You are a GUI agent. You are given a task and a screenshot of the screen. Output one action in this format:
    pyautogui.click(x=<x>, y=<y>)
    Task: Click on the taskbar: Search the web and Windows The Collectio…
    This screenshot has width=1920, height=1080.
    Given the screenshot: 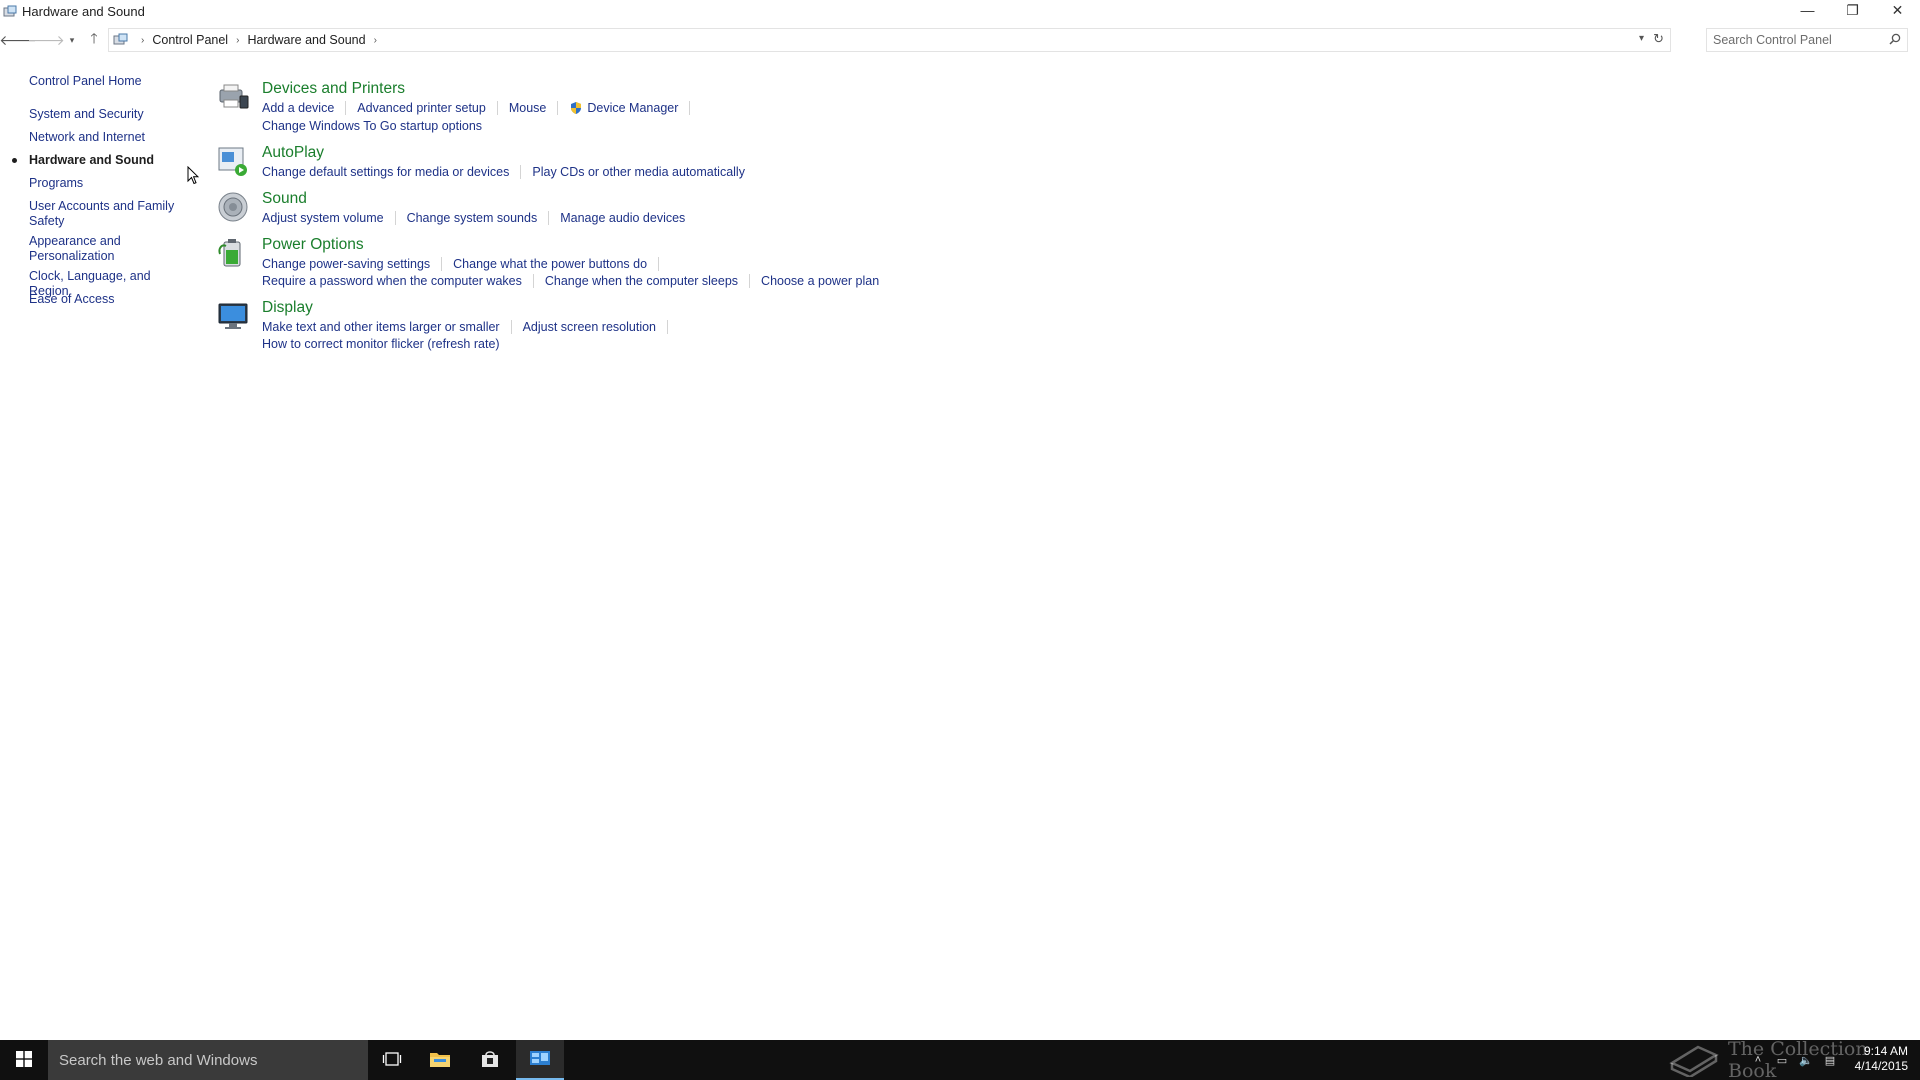 What is the action you would take?
    pyautogui.click(x=960, y=1059)
    